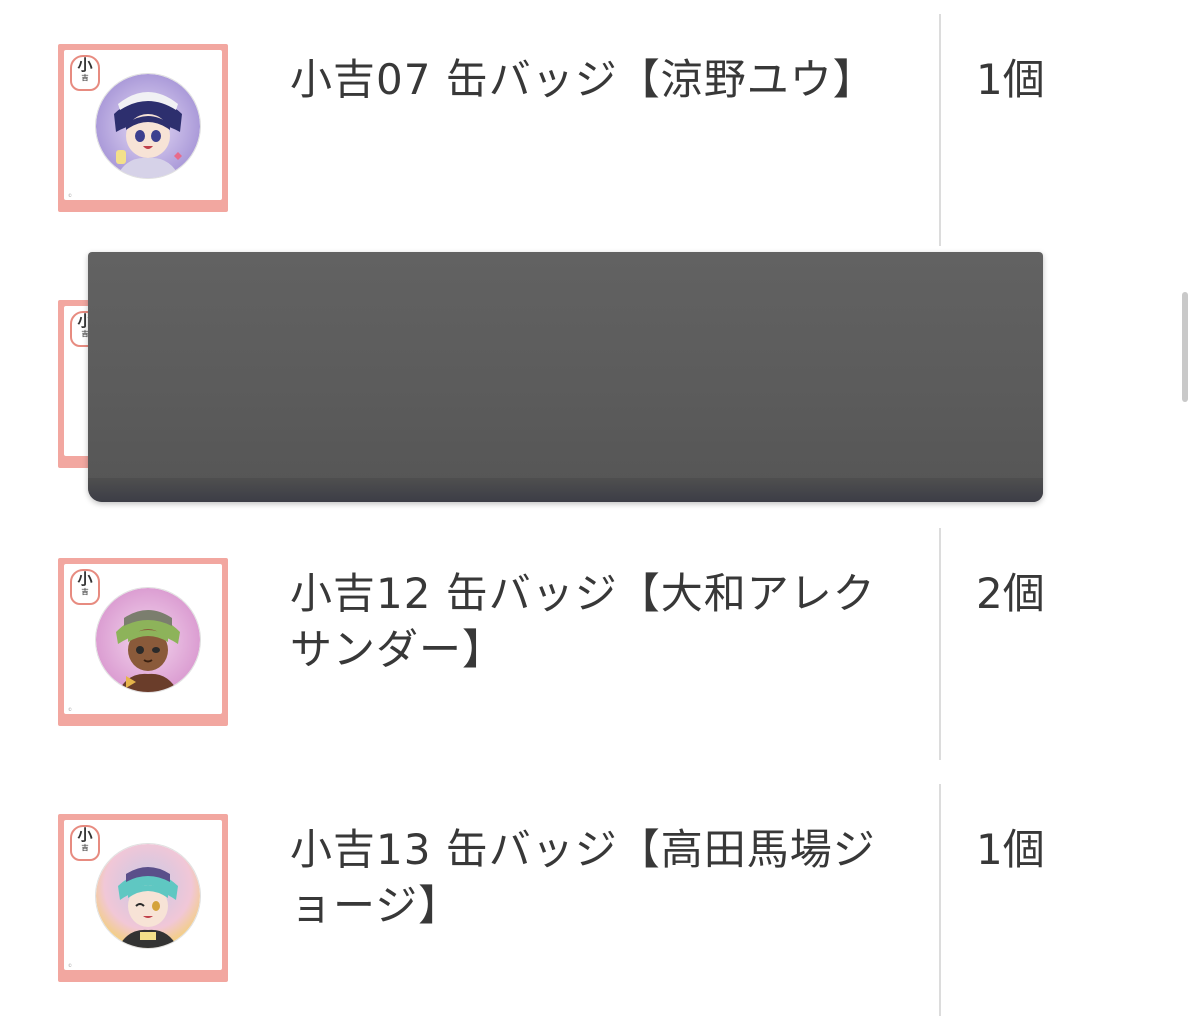 The width and height of the screenshot is (1200, 1026). I want to click on scrollbar, so click(1185, 347).